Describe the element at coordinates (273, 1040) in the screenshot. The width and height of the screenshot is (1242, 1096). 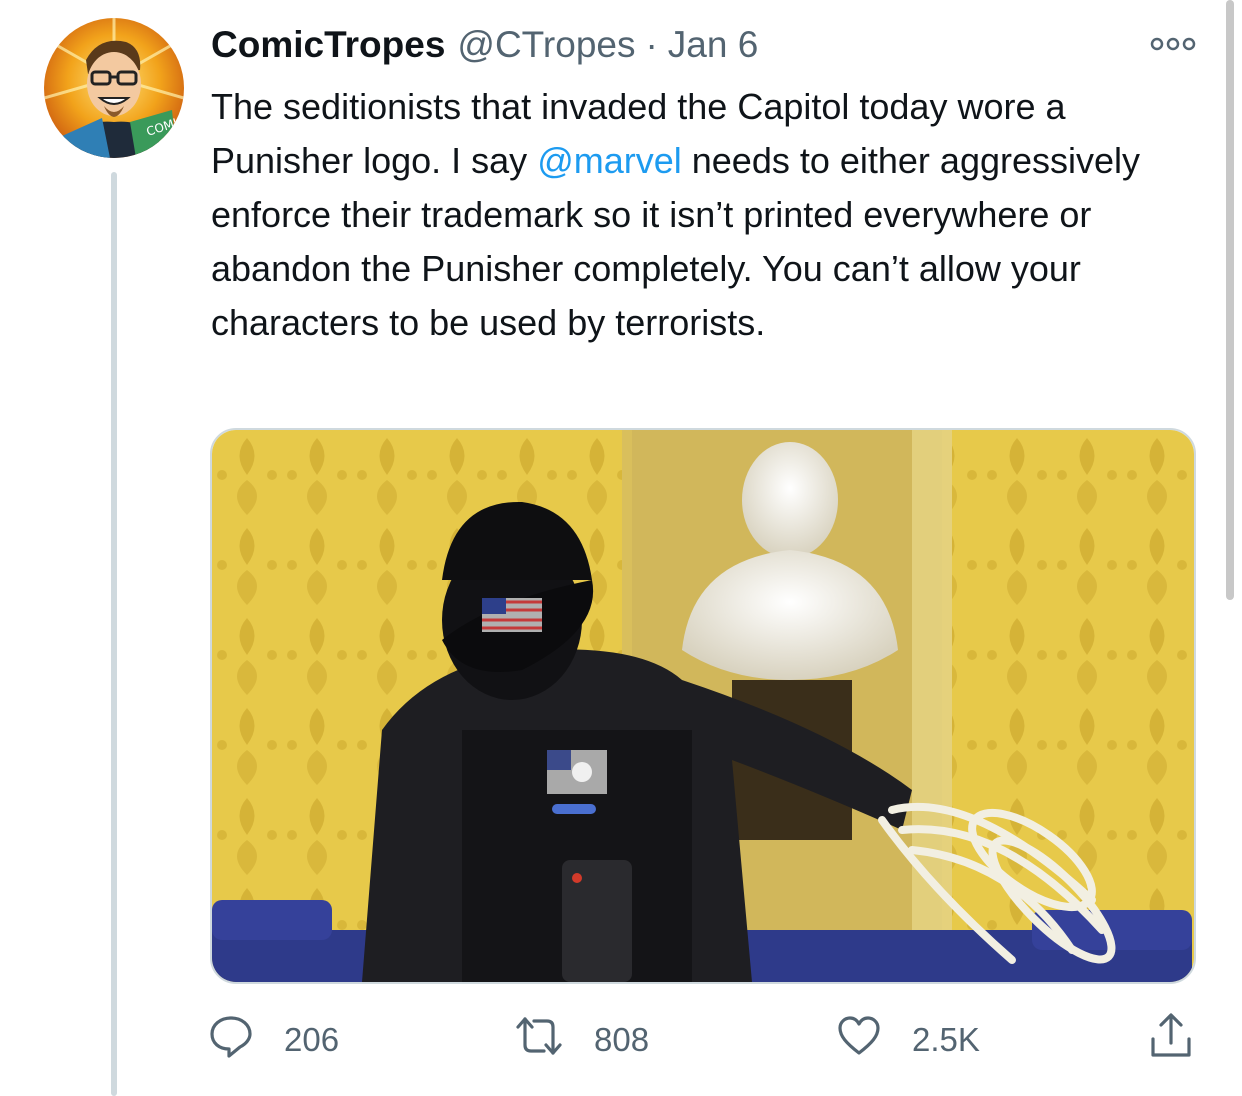
I see `reply-button: 206` at that location.